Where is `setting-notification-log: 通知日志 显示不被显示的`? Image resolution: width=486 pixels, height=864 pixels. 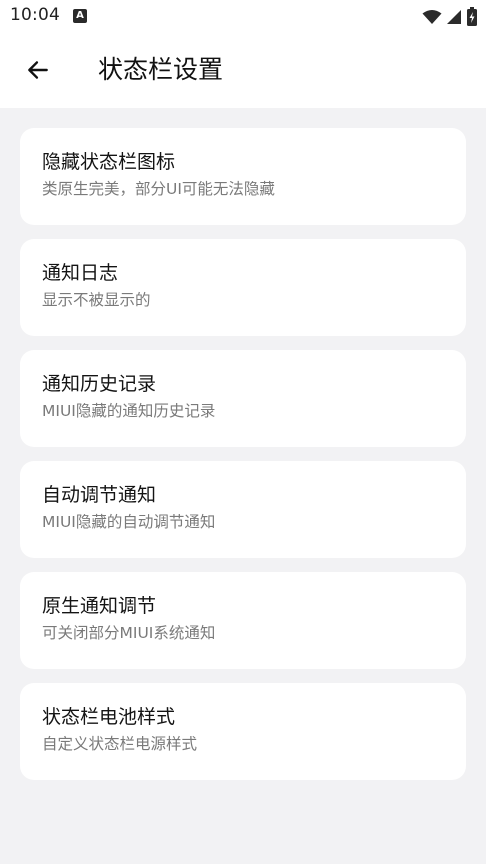
setting-notification-log: 通知日志 显示不被显示的 is located at coordinates (243, 287).